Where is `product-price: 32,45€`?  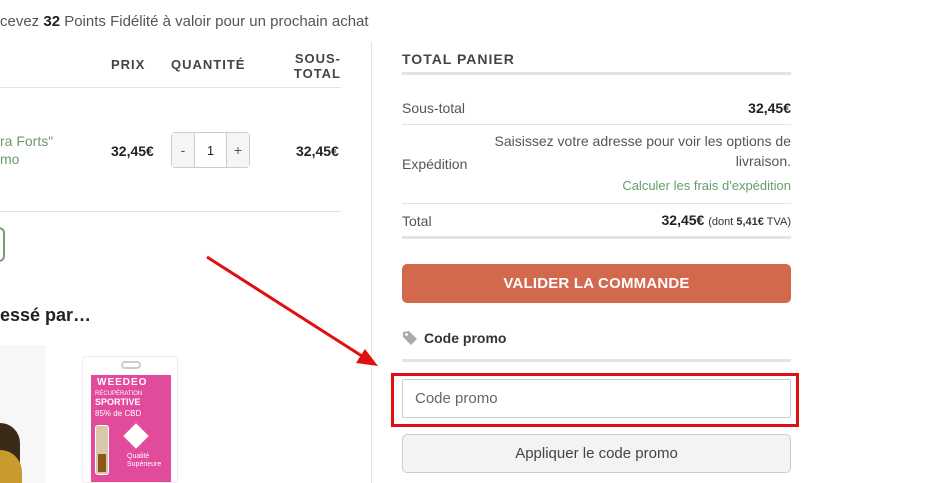 product-price: 32,45€ is located at coordinates (132, 151).